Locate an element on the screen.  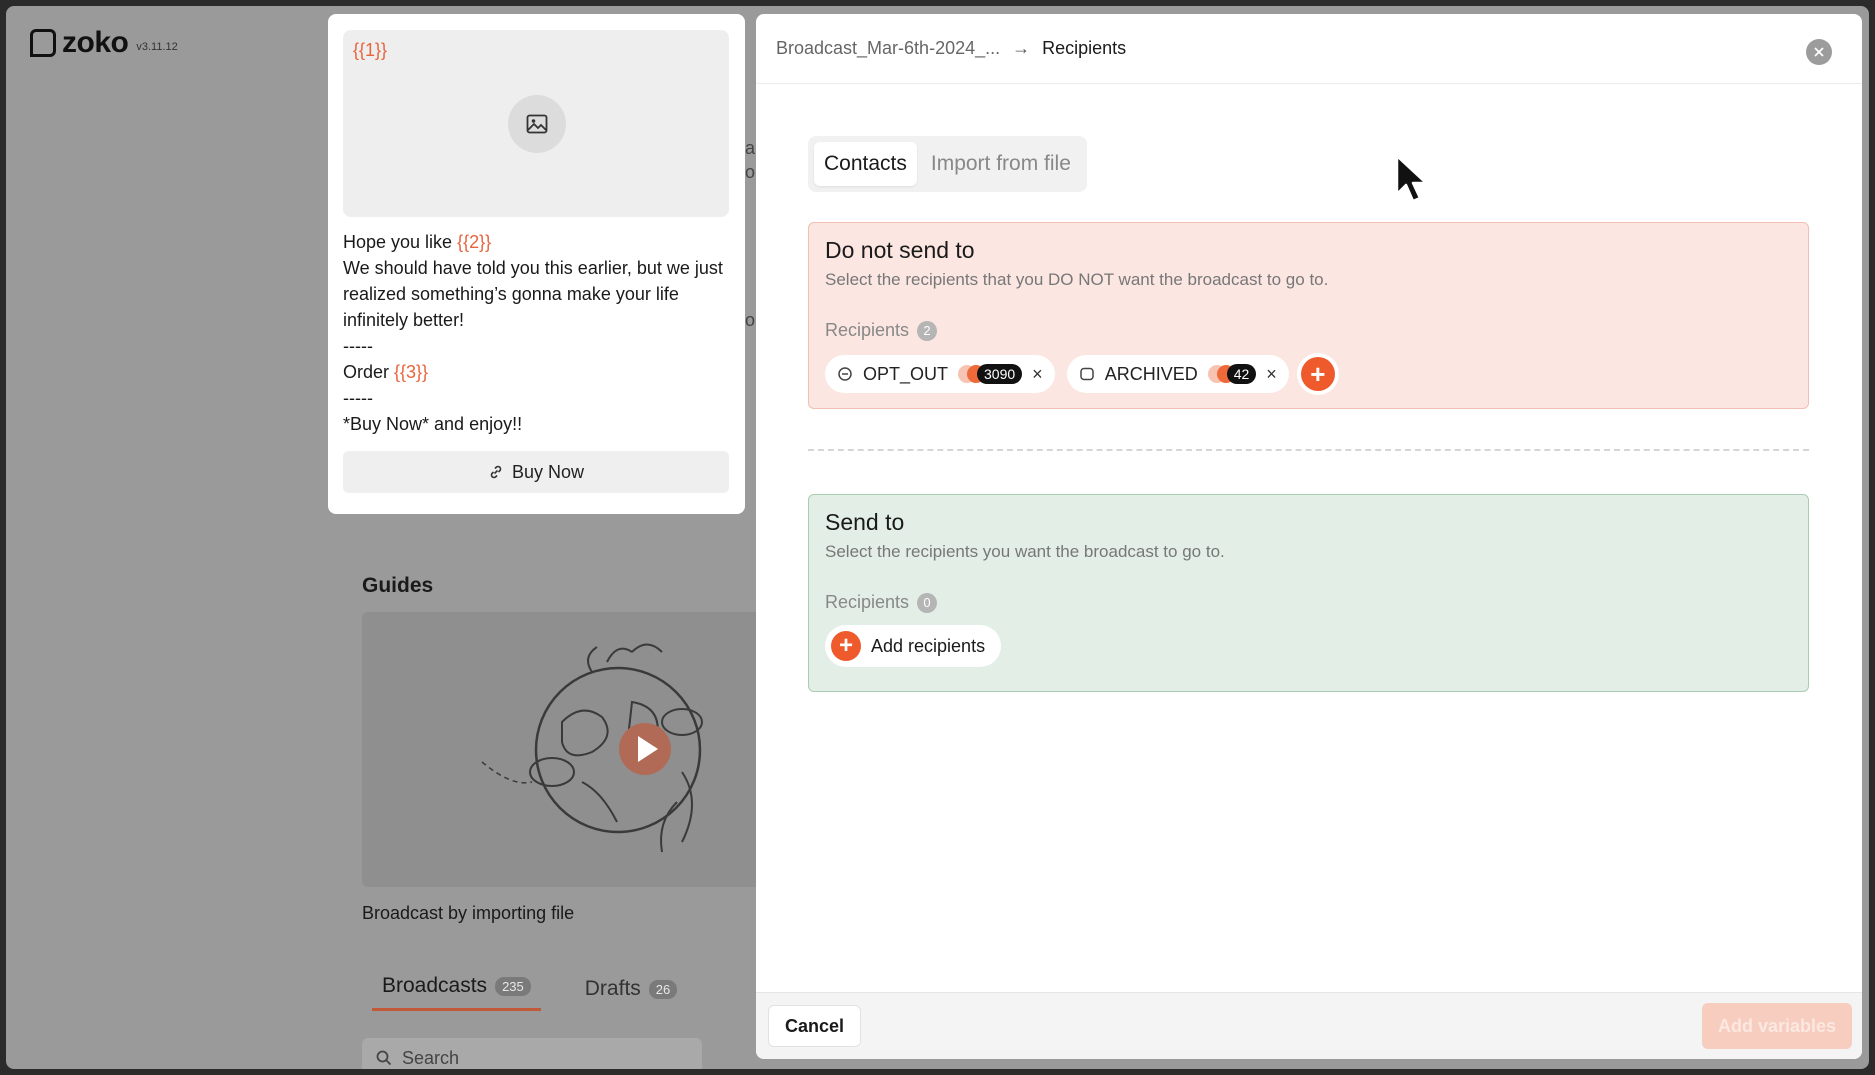
buy-now-label: Buy Now is located at coordinates (548, 471).